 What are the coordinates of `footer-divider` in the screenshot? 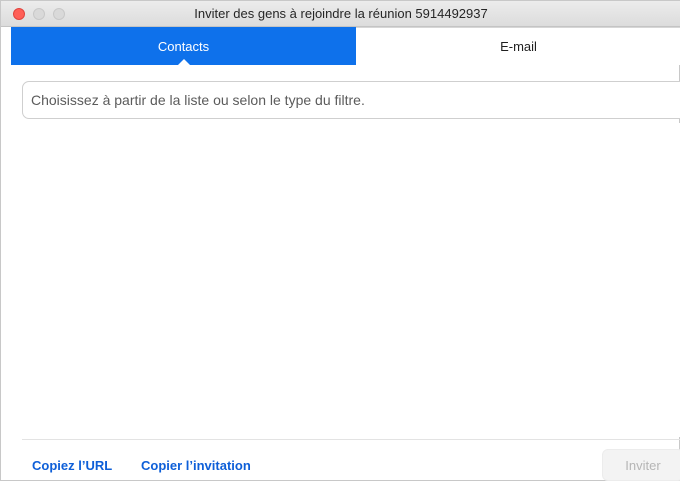 It's located at (351, 439).